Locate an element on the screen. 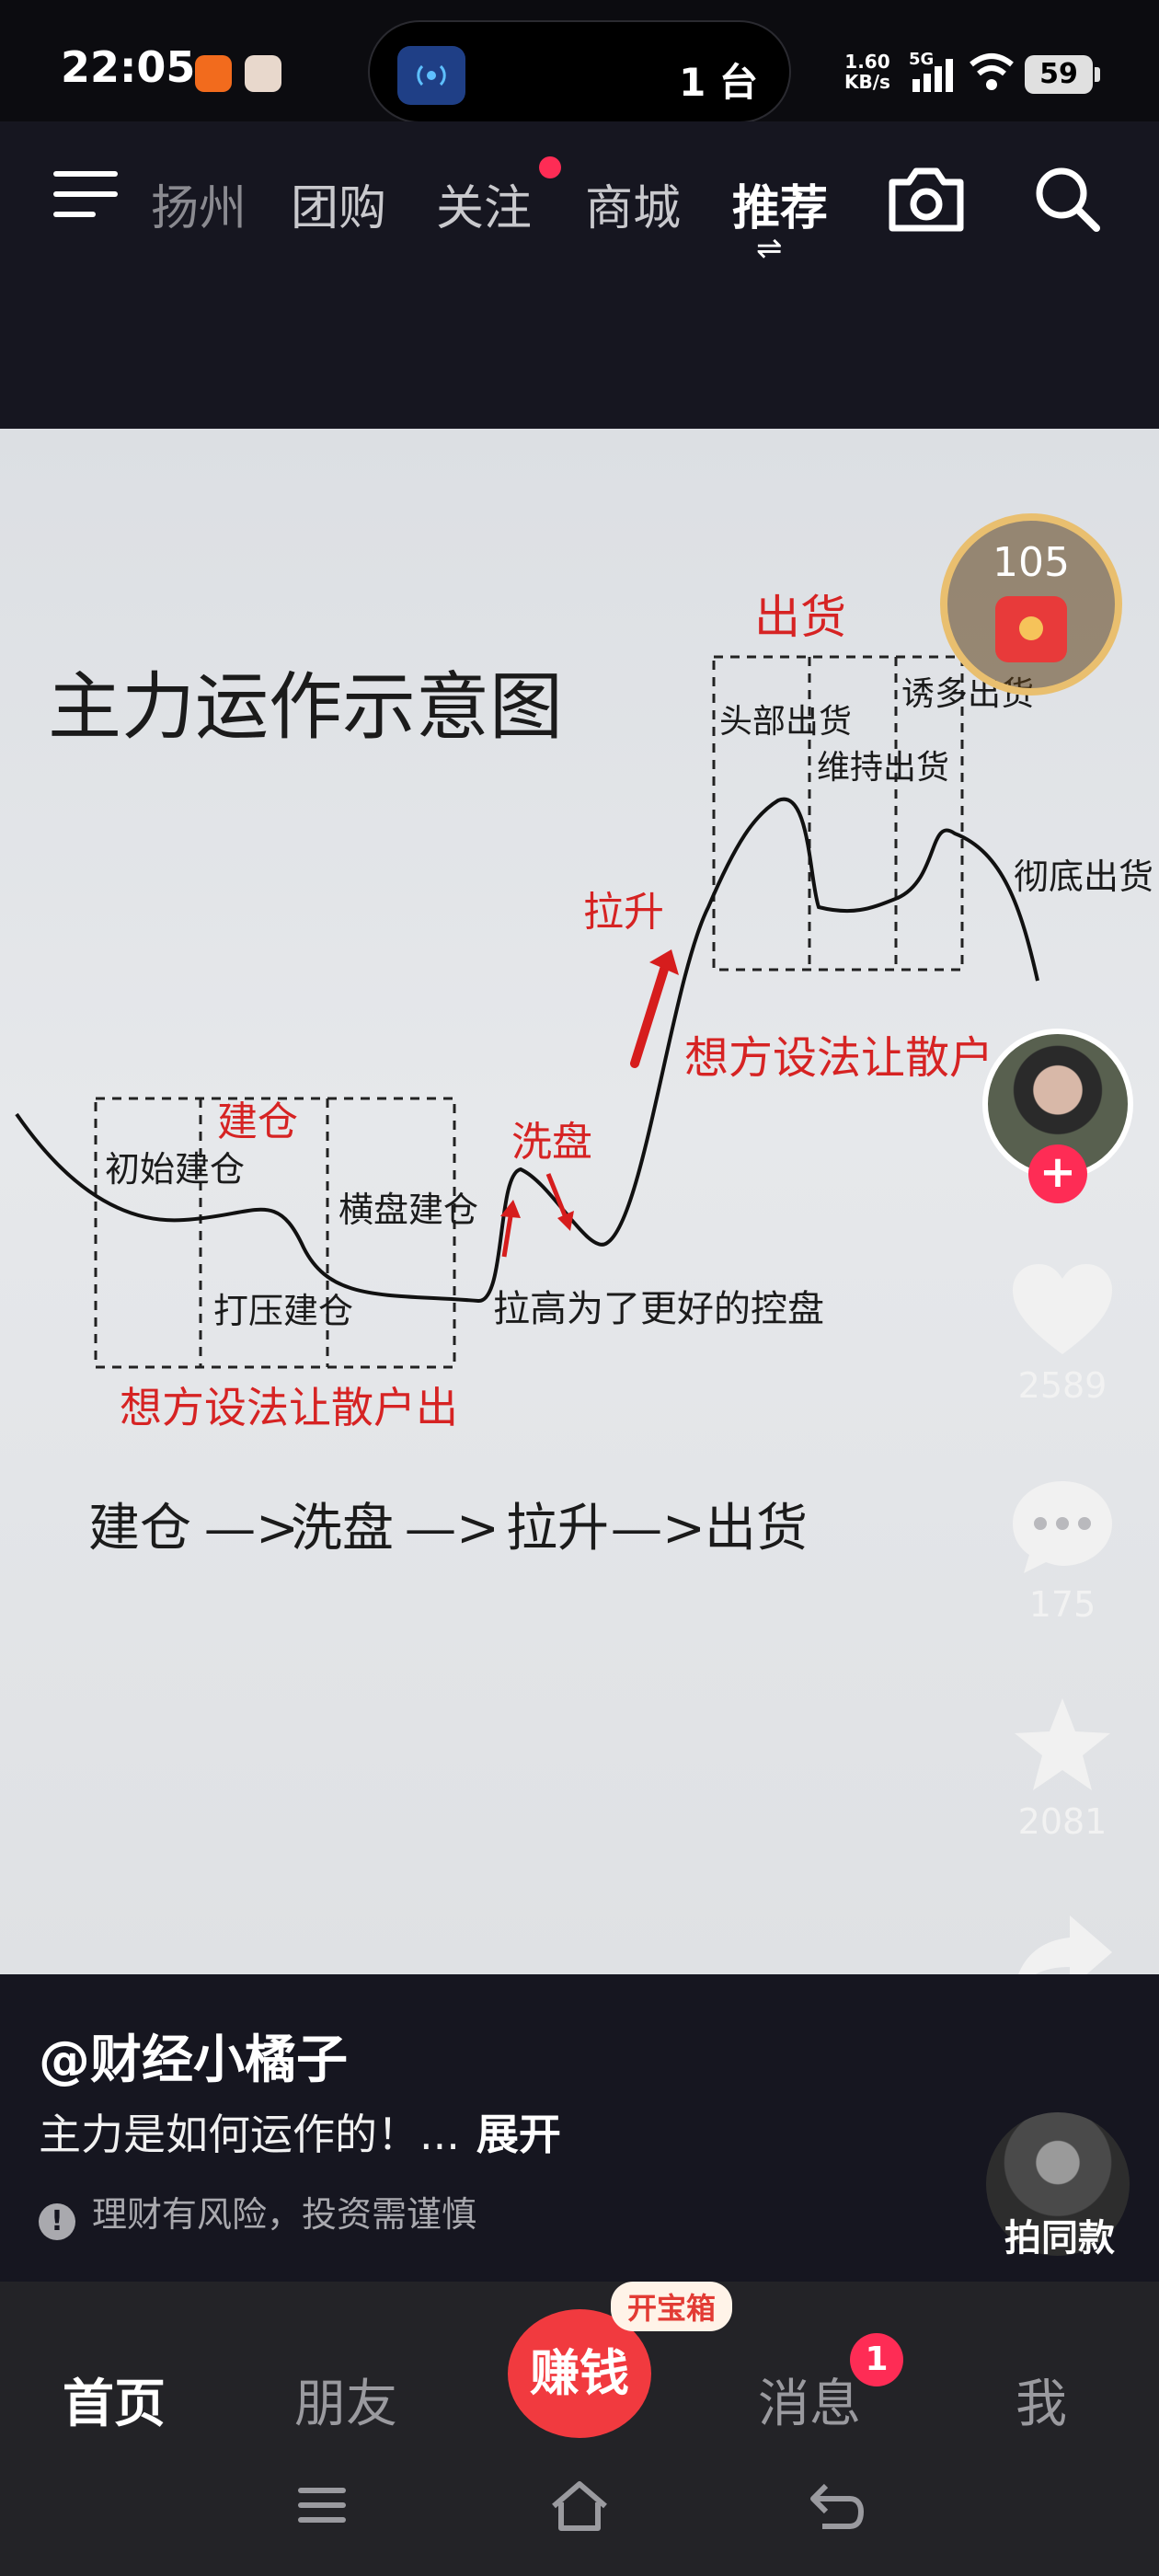  label-initial-build: 初始建仓 is located at coordinates (175, 1169).